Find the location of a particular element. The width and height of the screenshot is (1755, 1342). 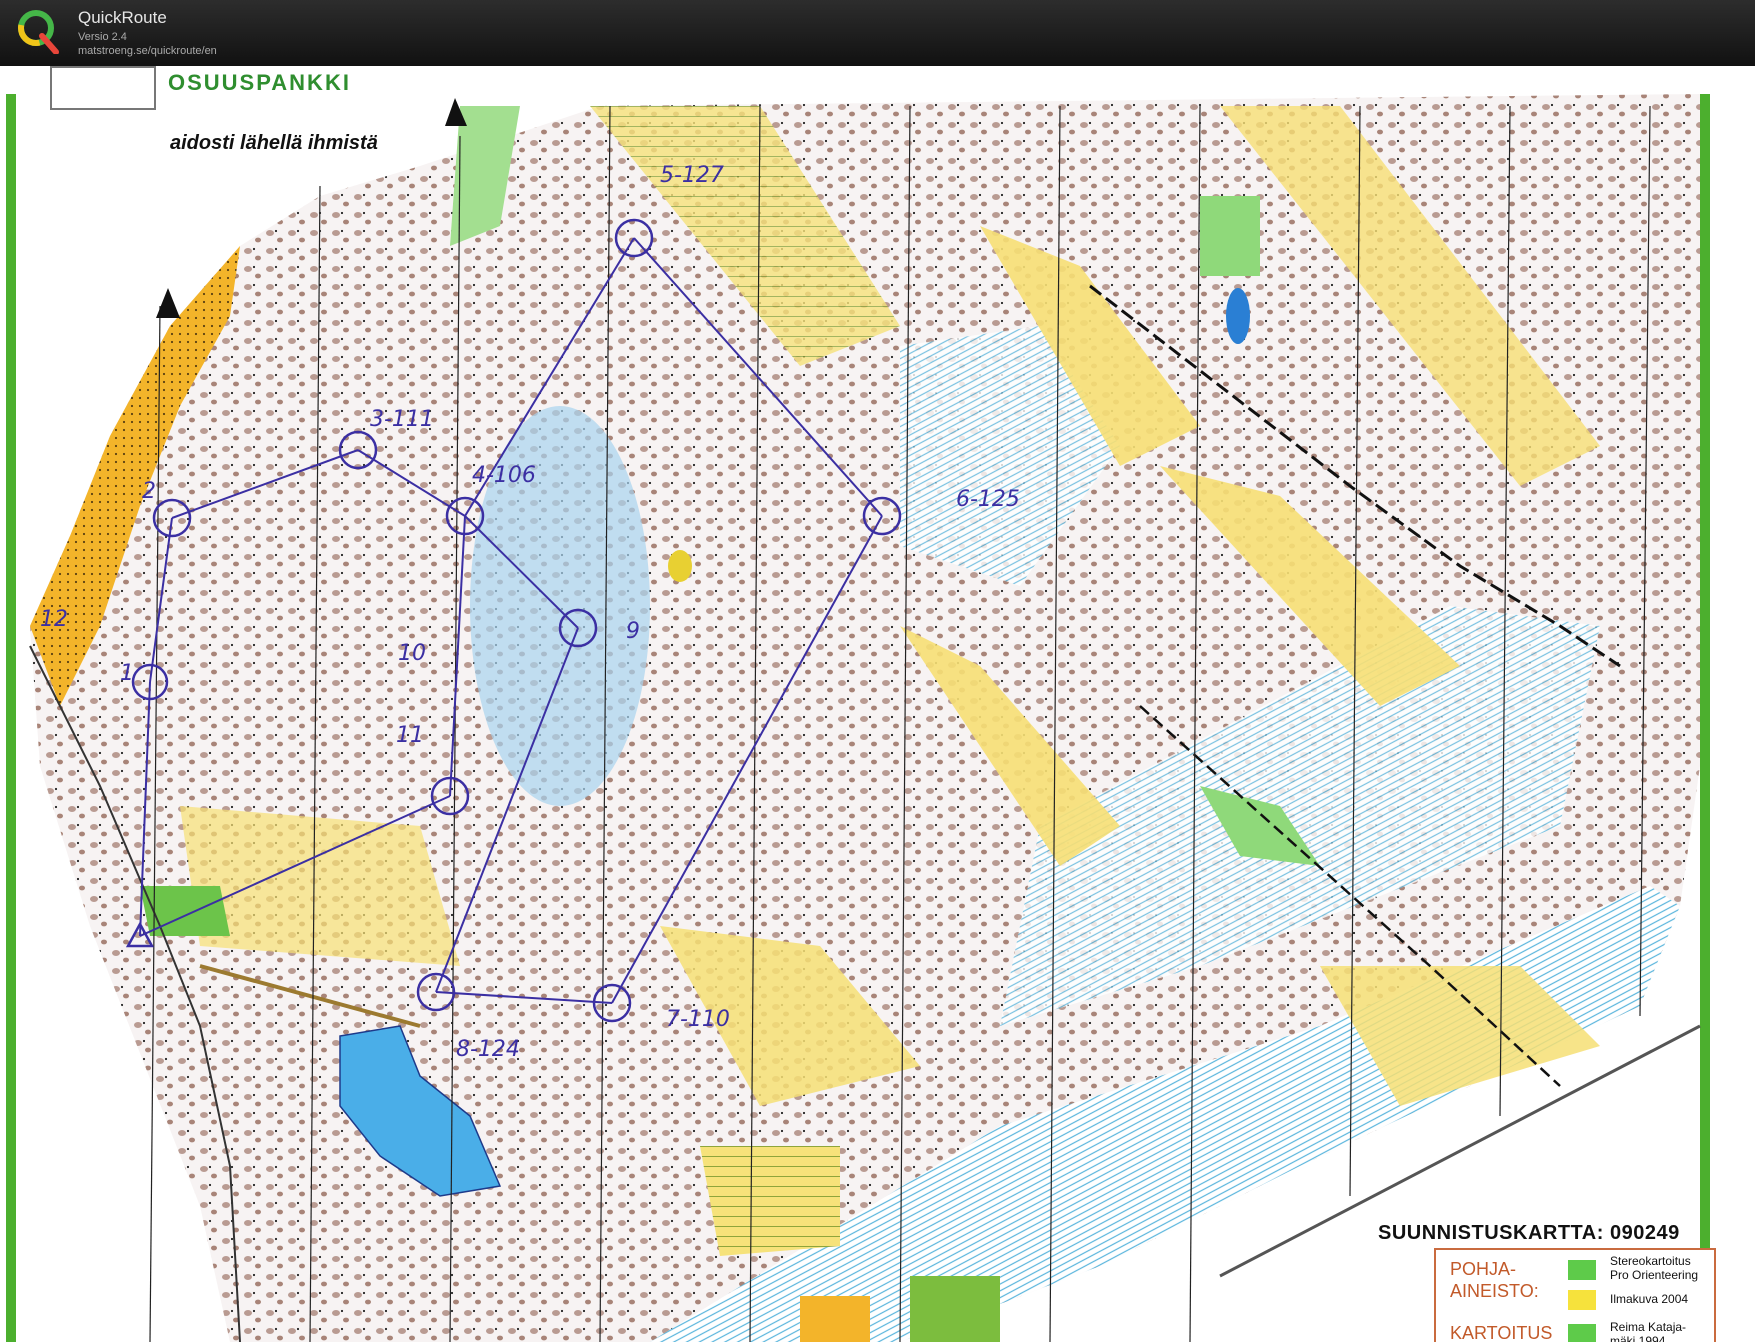

pond-north is located at coordinates (1238, 316).